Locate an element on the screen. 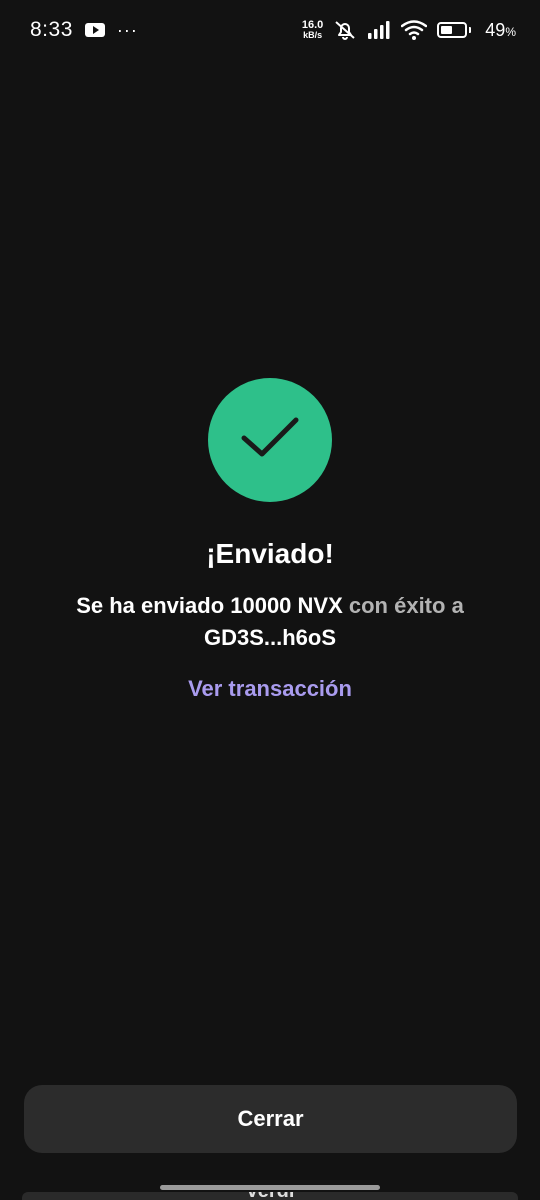 This screenshot has height=1200, width=540. battery-tip is located at coordinates (470, 30).